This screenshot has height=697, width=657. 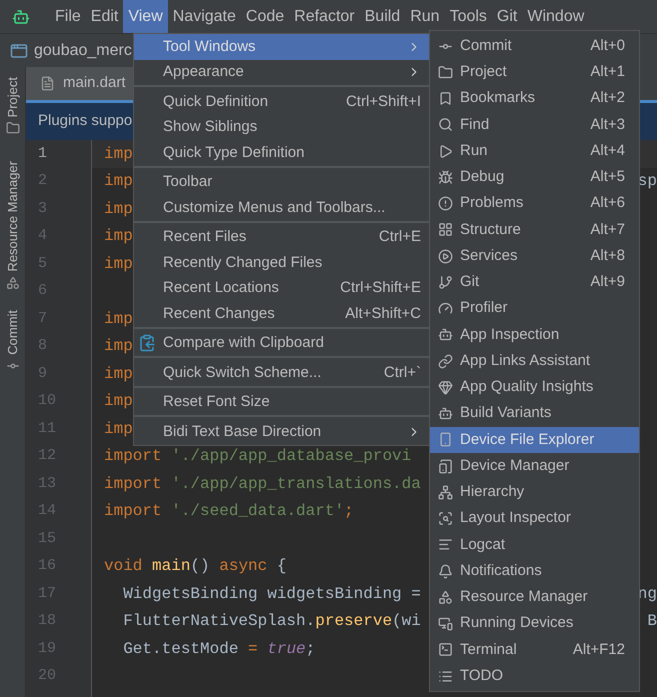 What do you see at coordinates (281, 343) in the screenshot?
I see `menu-item: Compare with Clipboard` at bounding box center [281, 343].